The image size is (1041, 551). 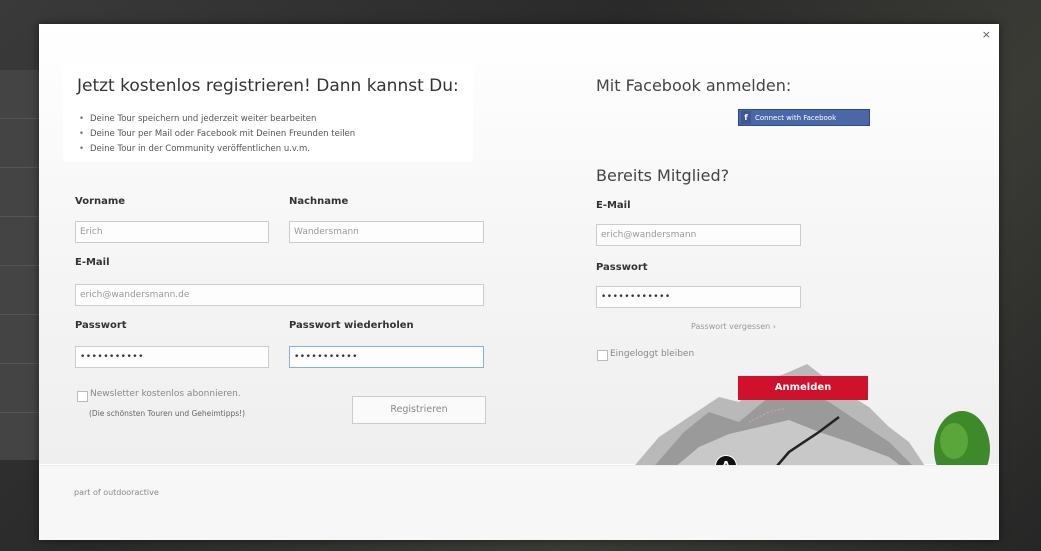 I want to click on facebook-button-label: Connect with Facebook, so click(x=796, y=118).